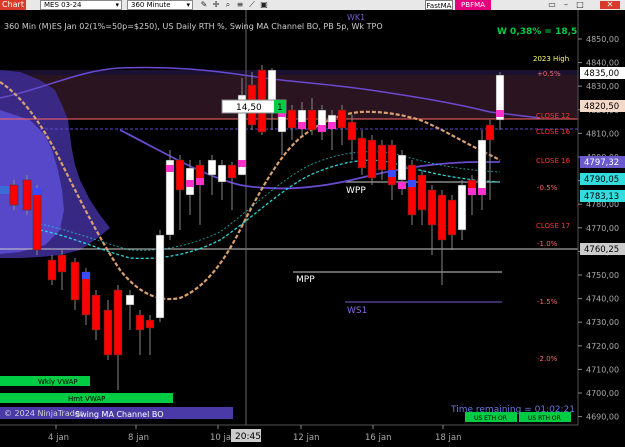 The image size is (625, 447). I want to click on y-axis-label: 4700,00, so click(602, 393).